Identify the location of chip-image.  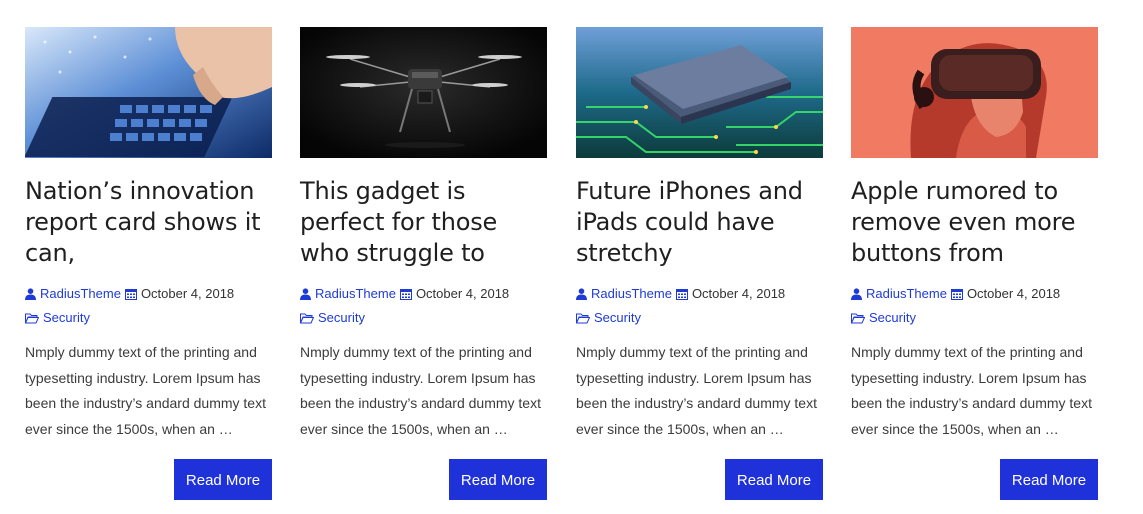
(699, 92).